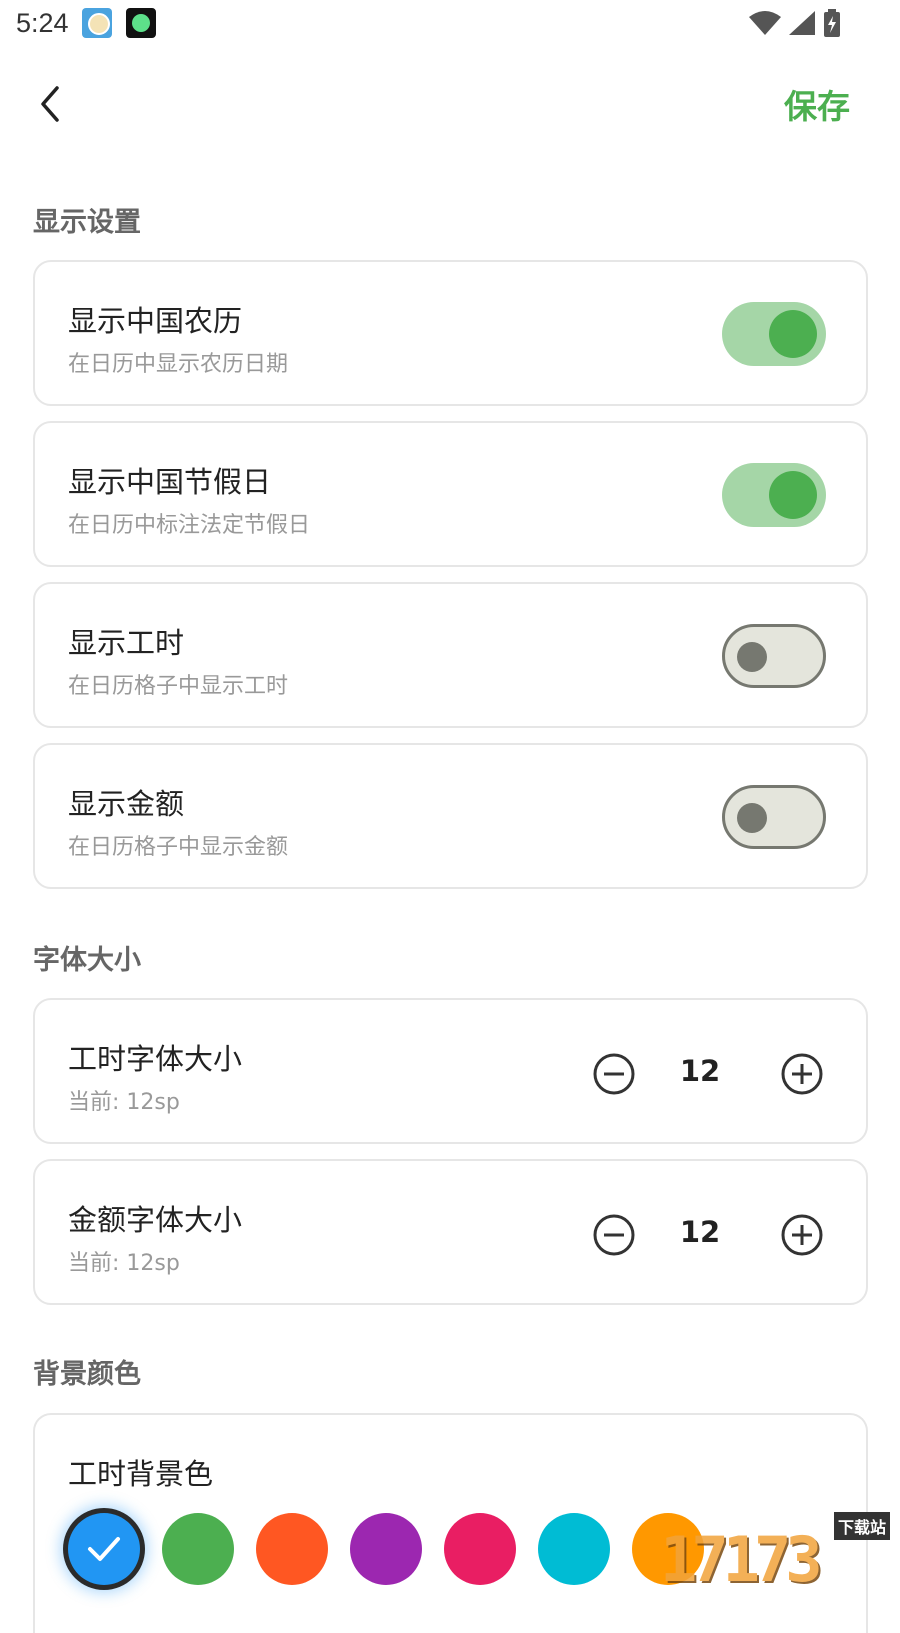 The height and width of the screenshot is (1633, 900). Describe the element at coordinates (178, 362) in the screenshot. I see `setting-subtitle: 在日历中显示农历日期` at that location.